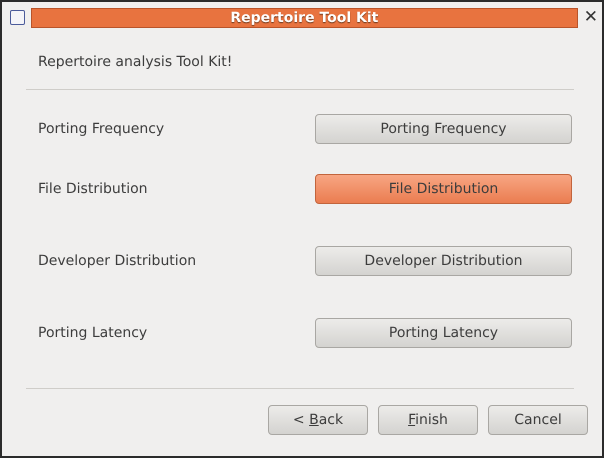 This screenshot has width=608, height=460. Describe the element at coordinates (93, 189) in the screenshot. I see `row-label: File Distribution` at that location.